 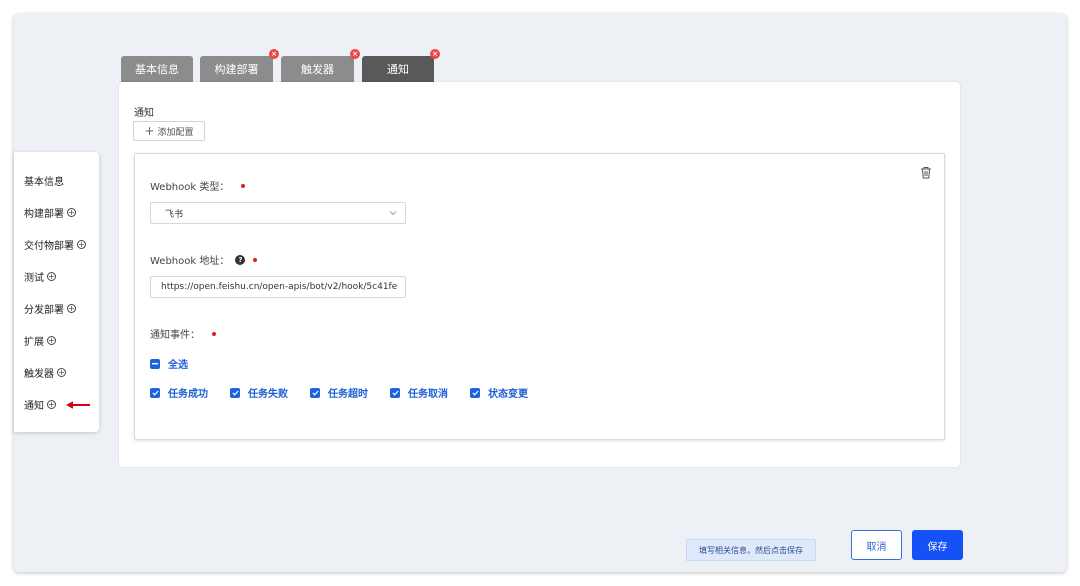 What do you see at coordinates (155, 363) in the screenshot?
I see `indeterminate-checkbox-icon` at bounding box center [155, 363].